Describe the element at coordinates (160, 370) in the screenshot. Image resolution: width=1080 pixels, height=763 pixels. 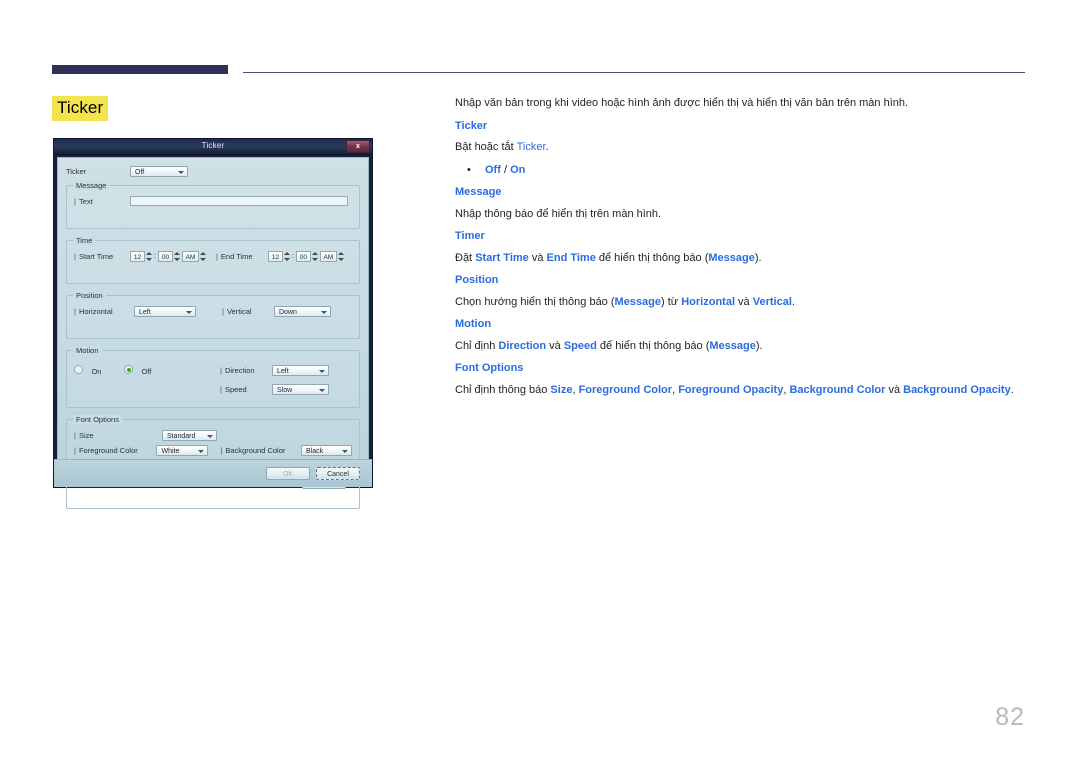
I see `motion-off-radio: Off` at that location.